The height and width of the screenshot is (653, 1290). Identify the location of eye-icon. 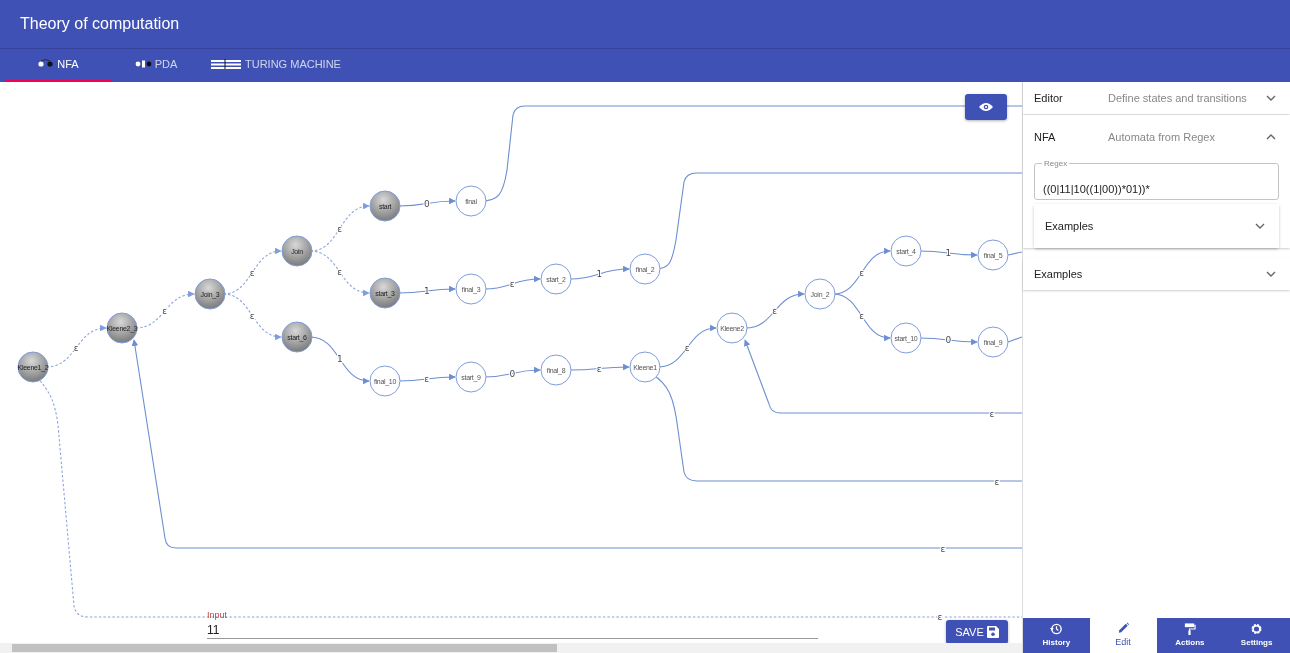
(986, 107).